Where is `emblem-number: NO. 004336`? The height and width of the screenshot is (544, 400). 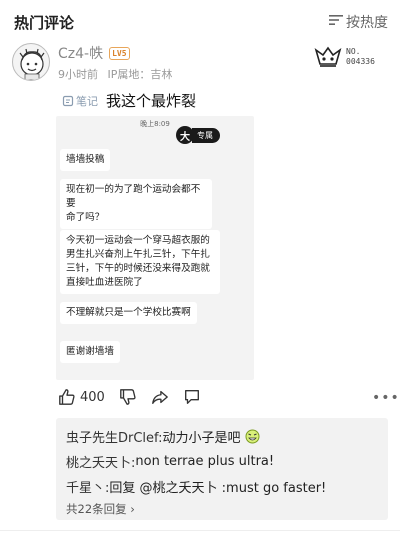
emblem-number: NO. 004336 is located at coordinates (360, 57).